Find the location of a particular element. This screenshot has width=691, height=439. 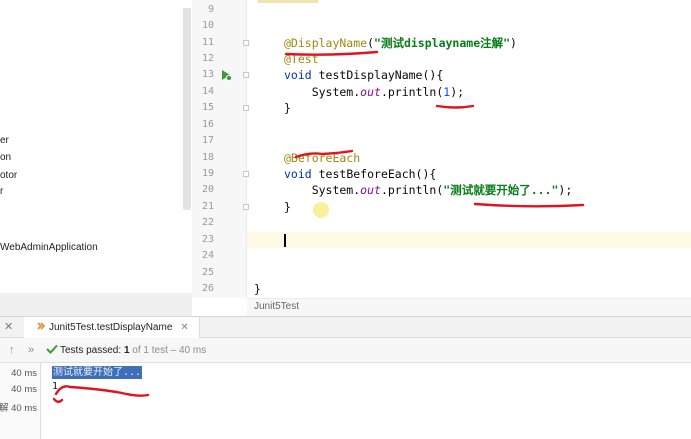

double-chevron-icon: » is located at coordinates (31, 350).